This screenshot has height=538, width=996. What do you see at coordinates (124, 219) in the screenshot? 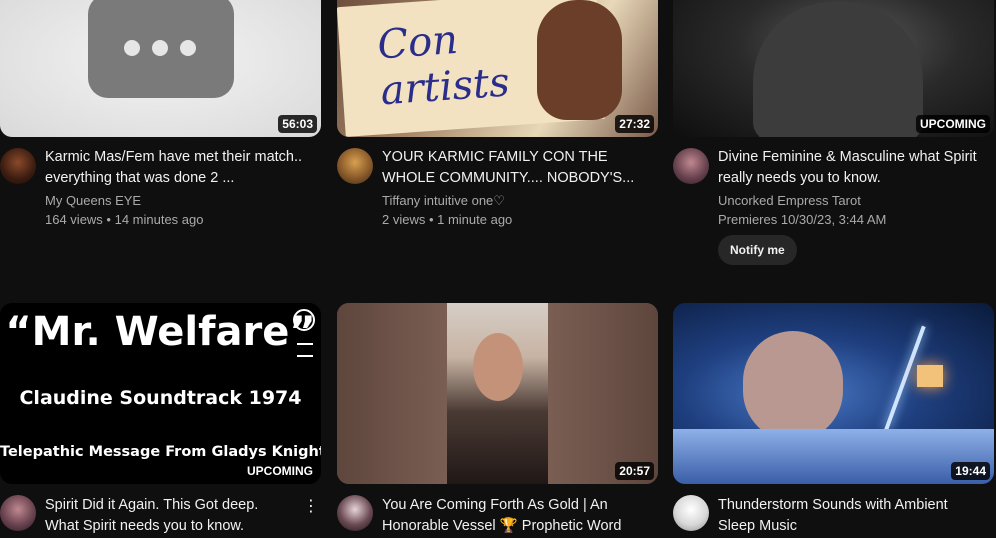
I see `video-stats: 164 views • 14 minutes ago` at bounding box center [124, 219].